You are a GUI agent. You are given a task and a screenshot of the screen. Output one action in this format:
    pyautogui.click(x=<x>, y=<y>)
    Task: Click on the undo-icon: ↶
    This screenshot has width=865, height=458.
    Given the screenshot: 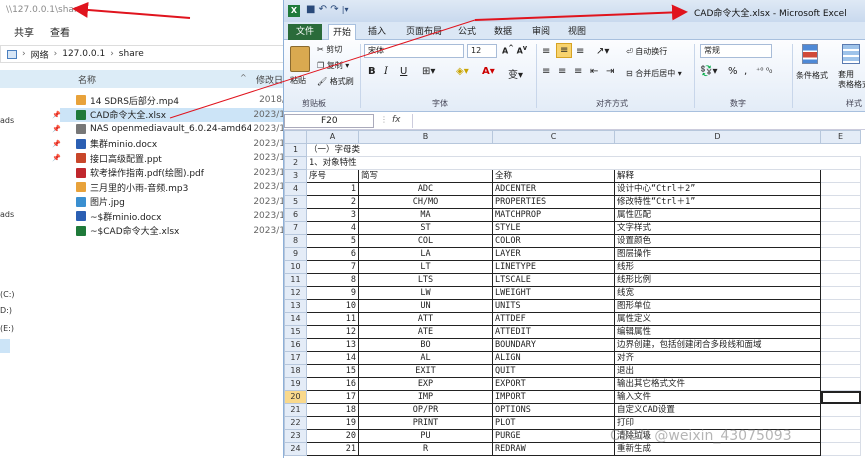 What is the action you would take?
    pyautogui.click(x=323, y=9)
    